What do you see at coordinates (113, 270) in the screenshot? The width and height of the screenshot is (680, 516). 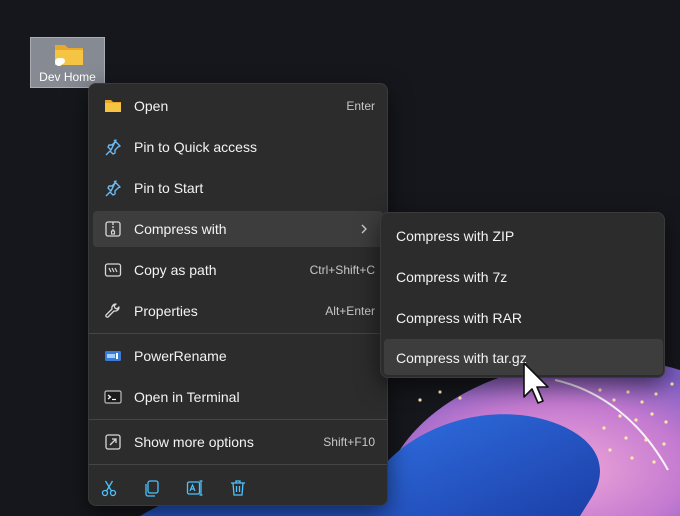 I see `copy-path-icon` at bounding box center [113, 270].